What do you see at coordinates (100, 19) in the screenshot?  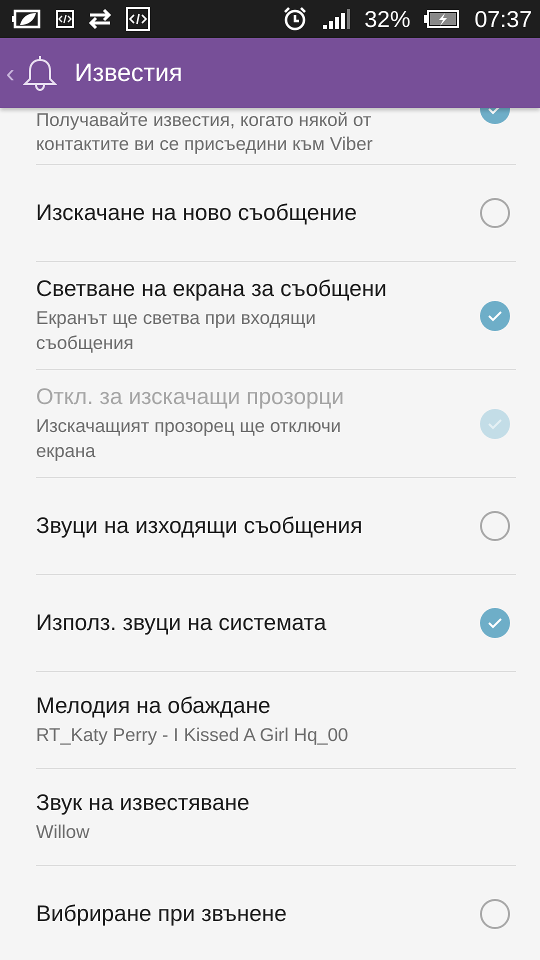 I see `transfer-icon` at bounding box center [100, 19].